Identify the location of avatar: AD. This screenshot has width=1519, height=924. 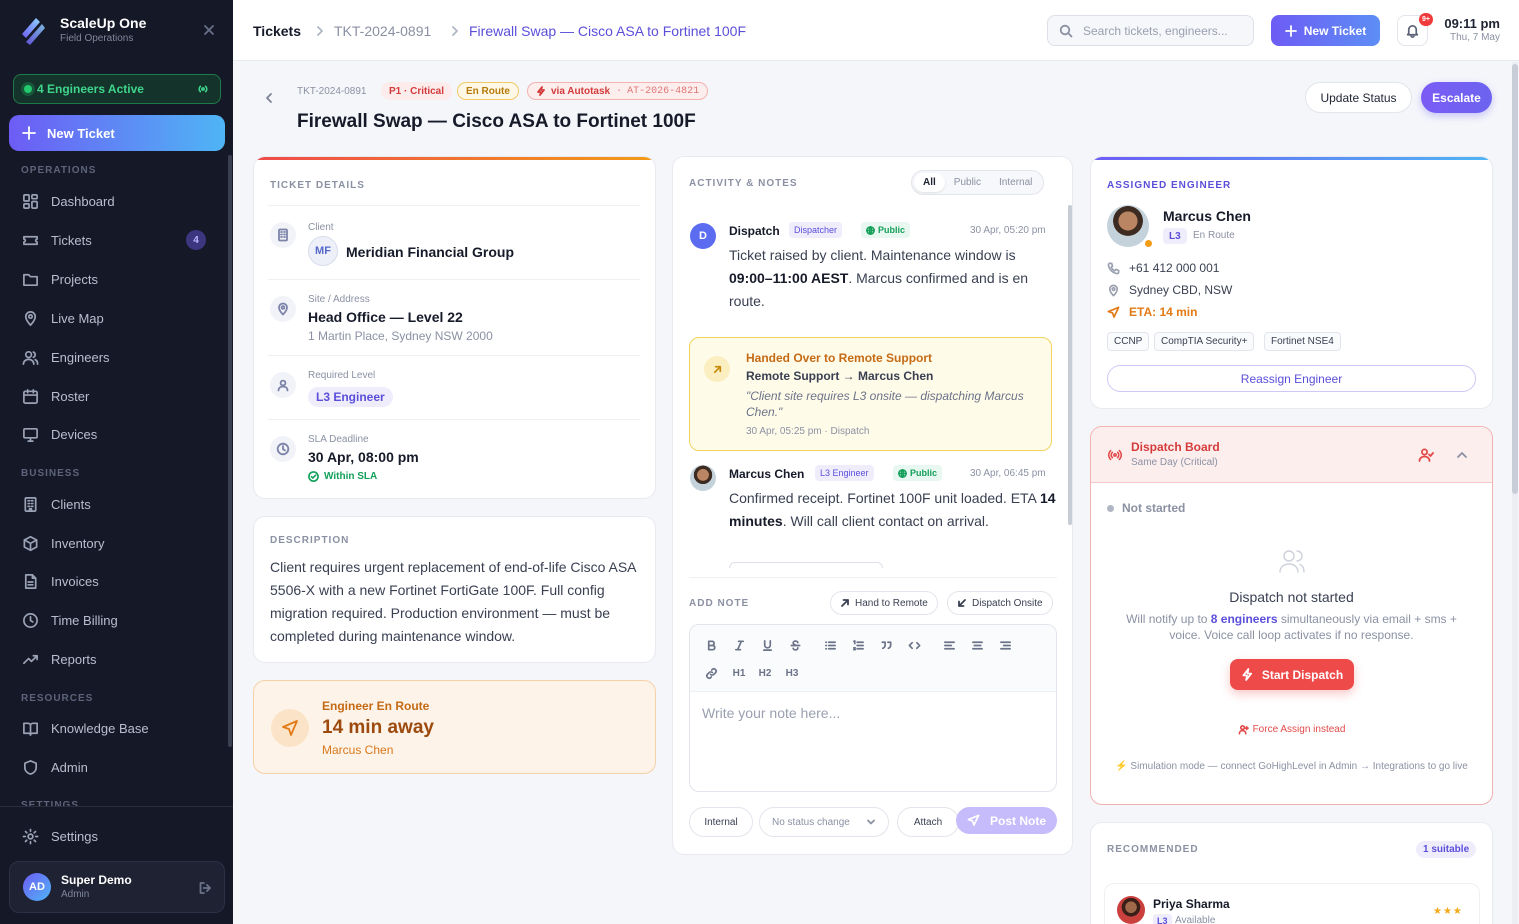
(37, 887).